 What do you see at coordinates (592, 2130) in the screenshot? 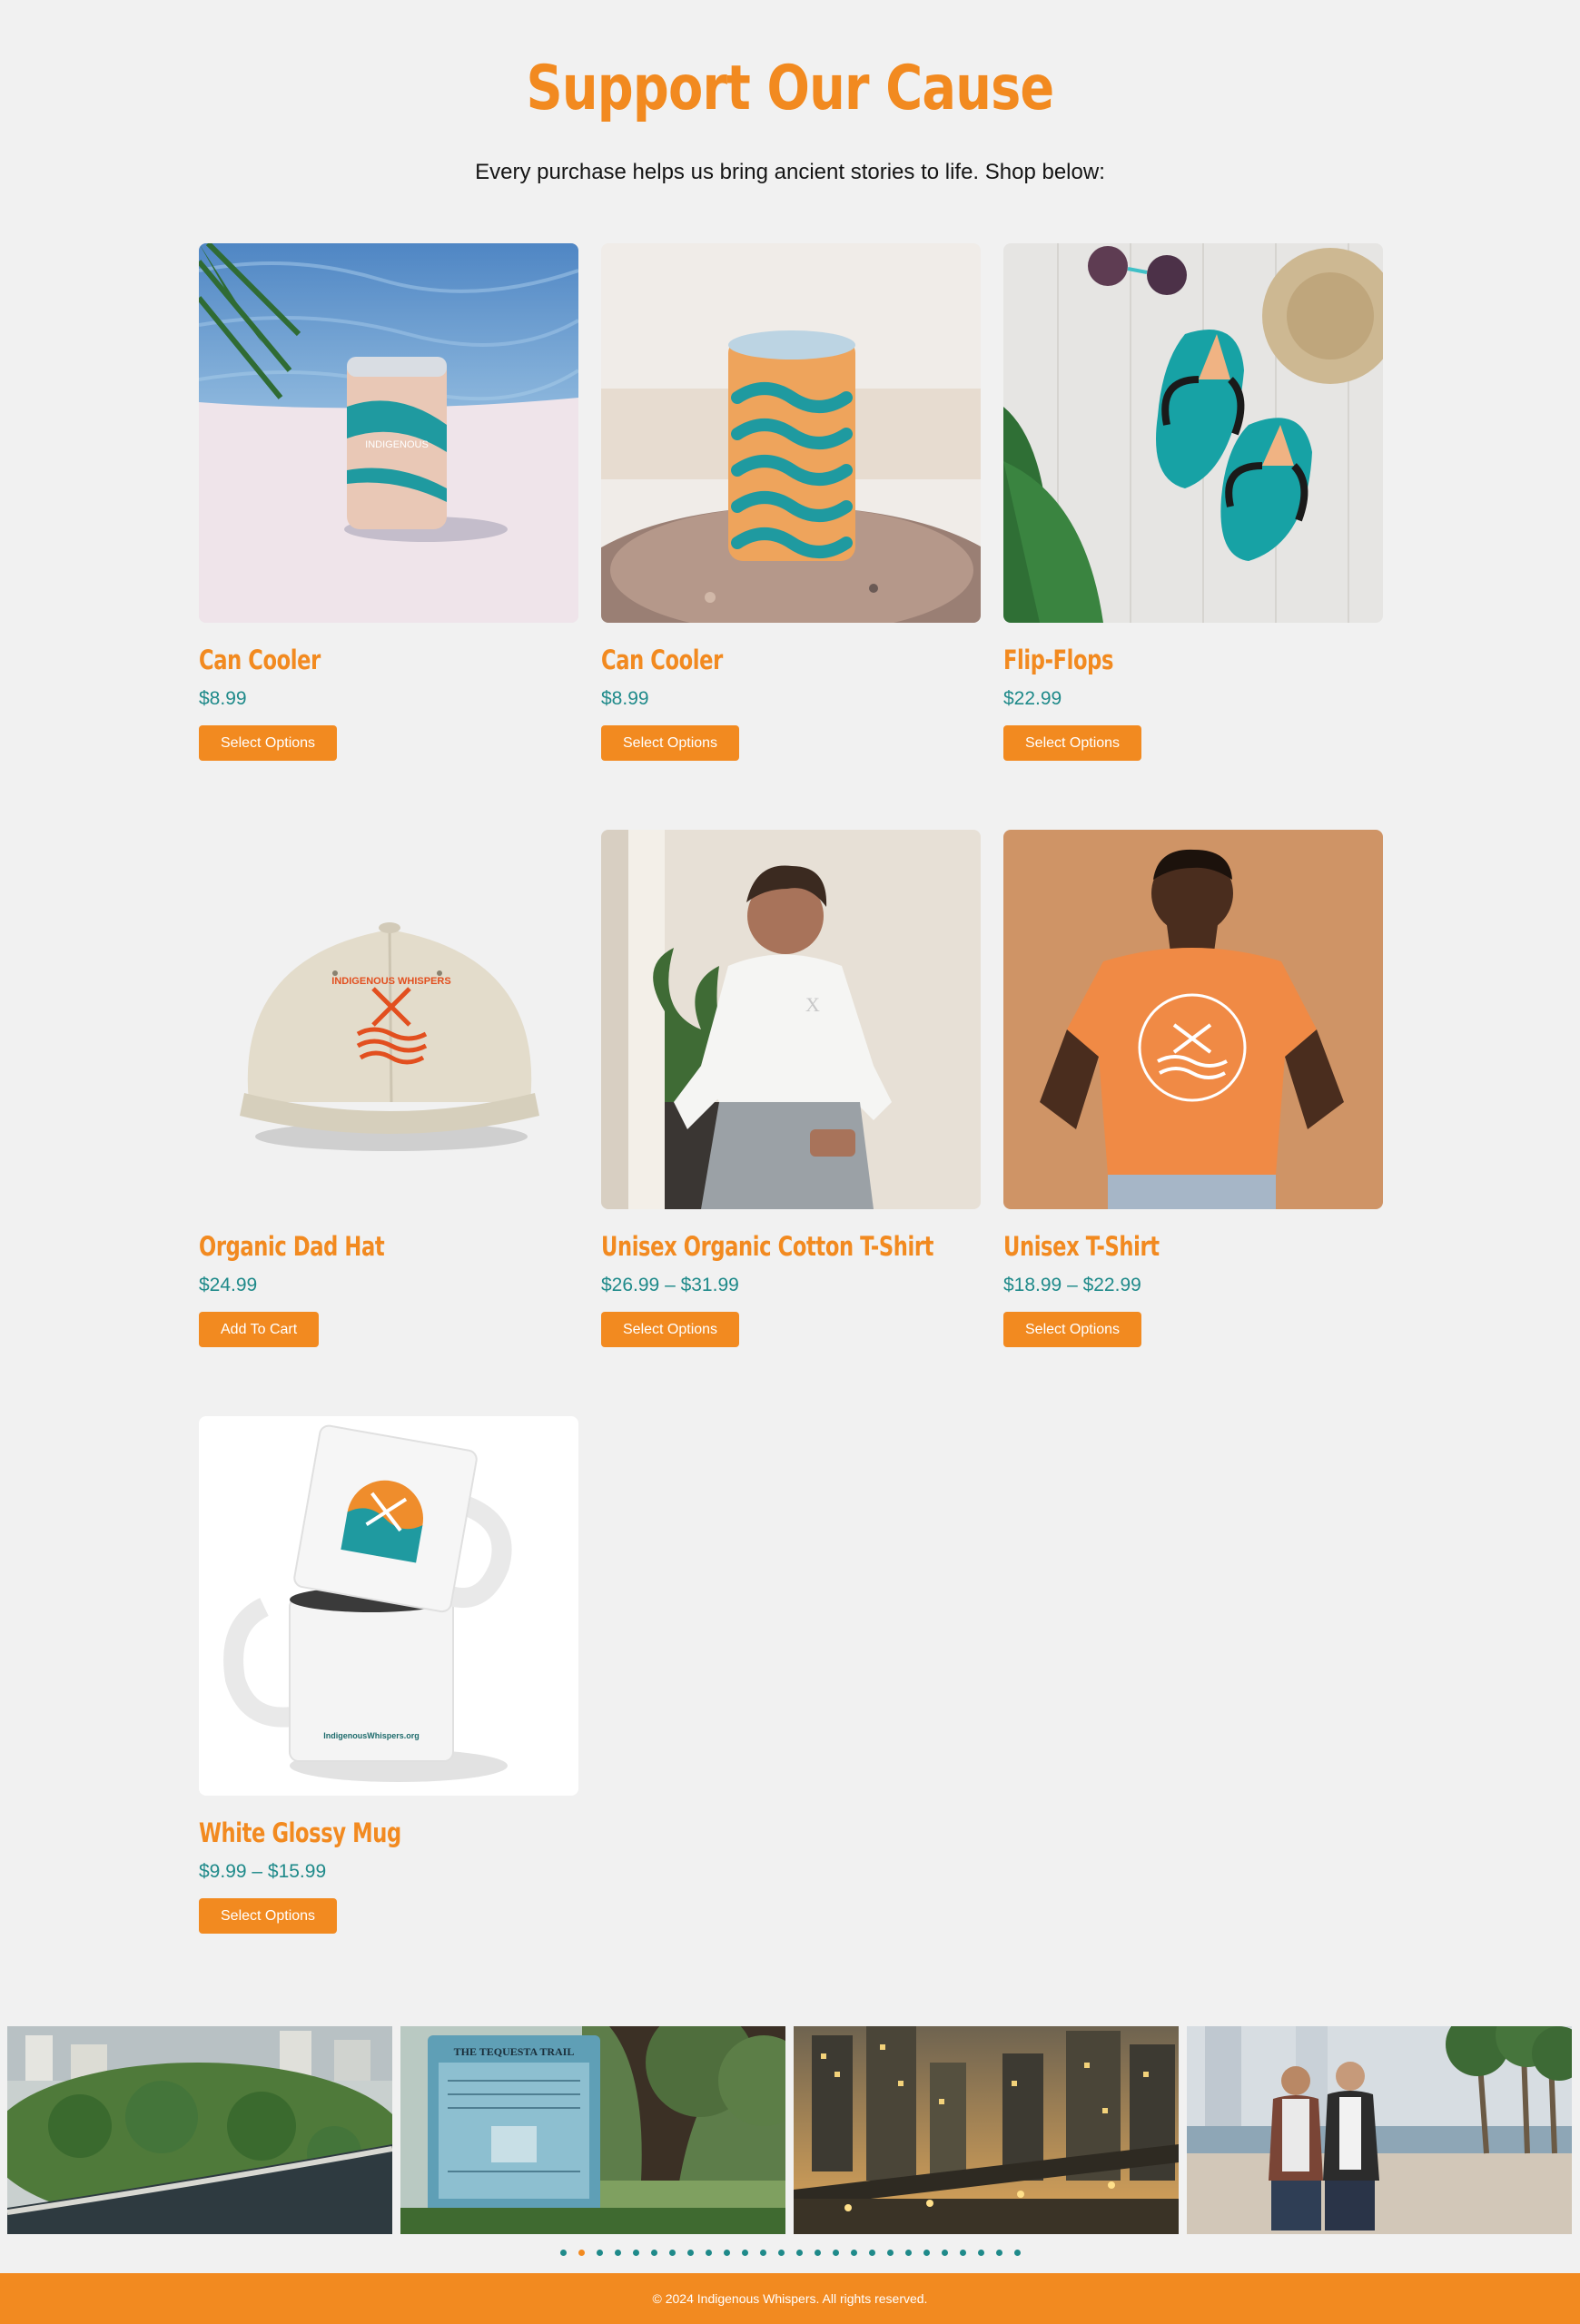
I see `gallery-photo-trail-sign: THE TEQUESTA TRAIL` at bounding box center [592, 2130].